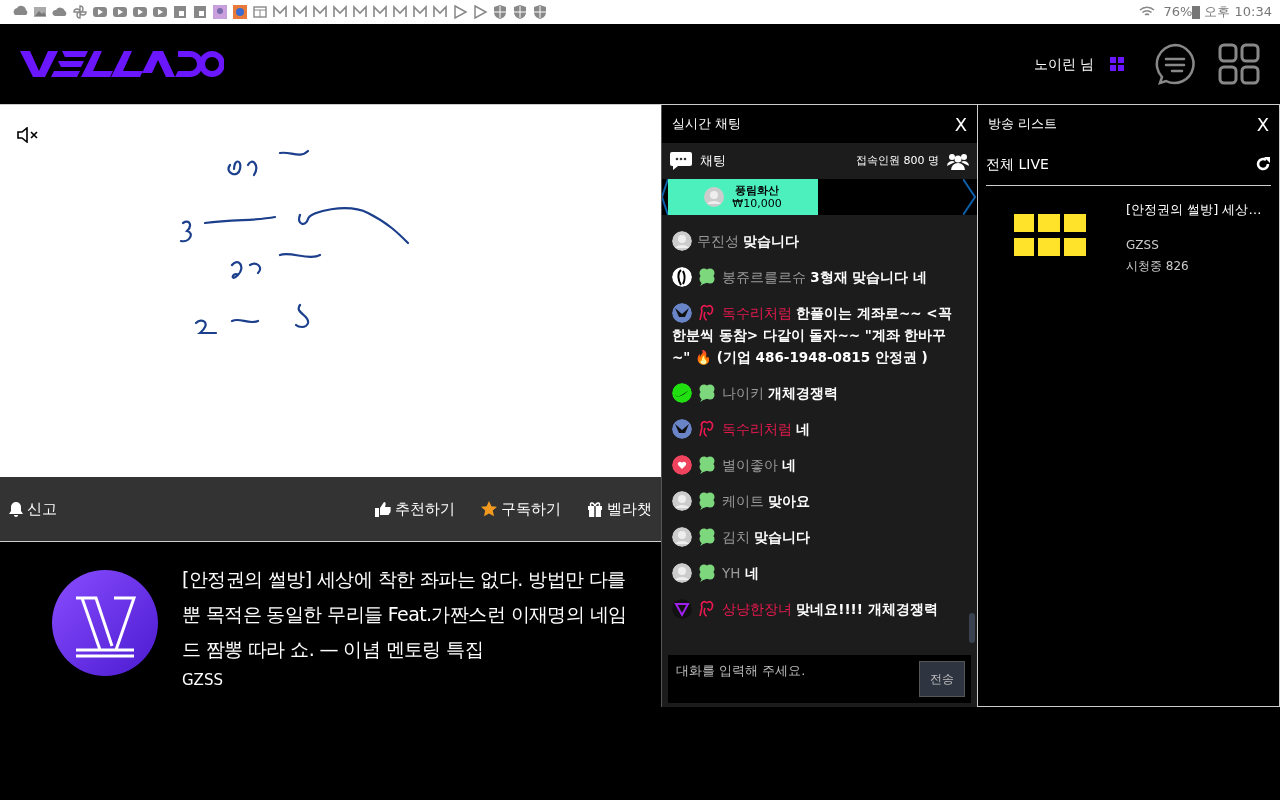 The width and height of the screenshot is (1280, 800). What do you see at coordinates (757, 203) in the screenshot?
I see `donation-amount: ₩10,000` at bounding box center [757, 203].